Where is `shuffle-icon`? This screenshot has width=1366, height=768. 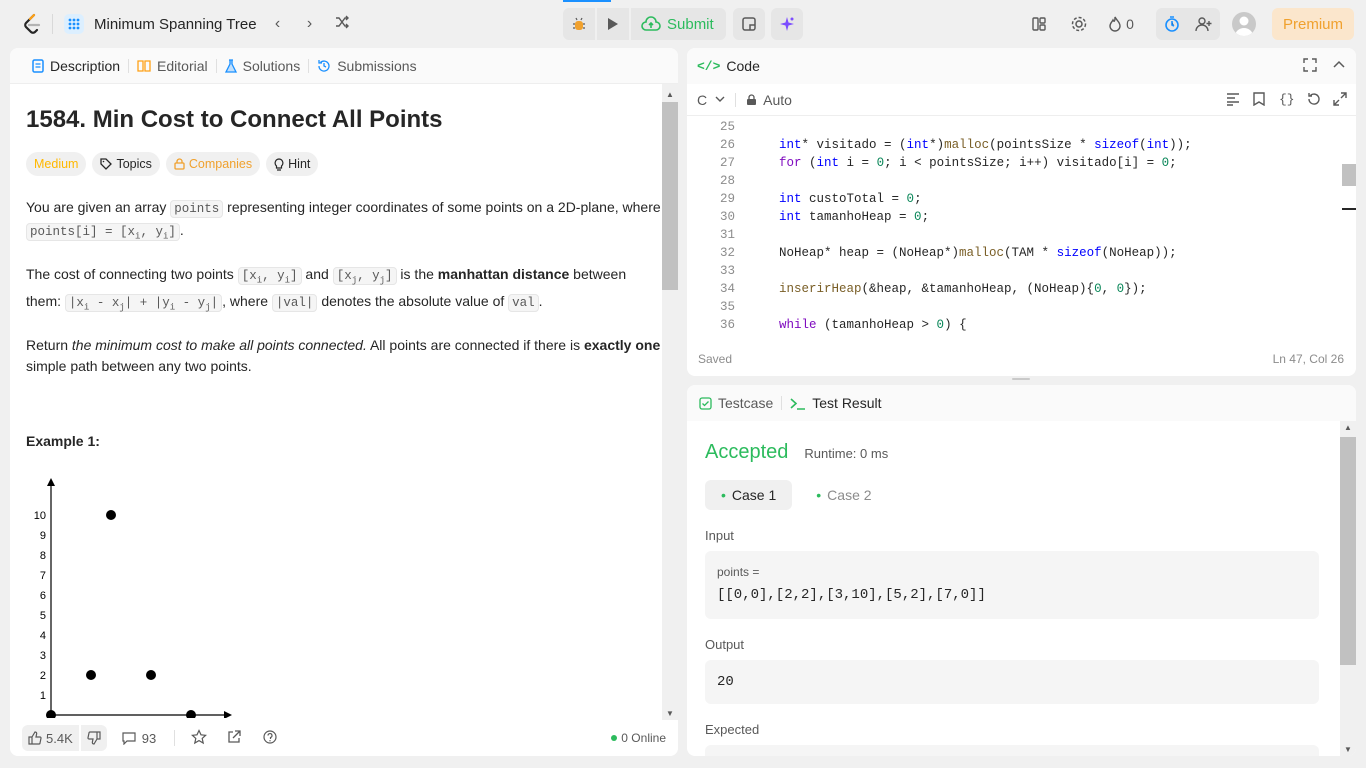
shuffle-icon is located at coordinates (342, 24).